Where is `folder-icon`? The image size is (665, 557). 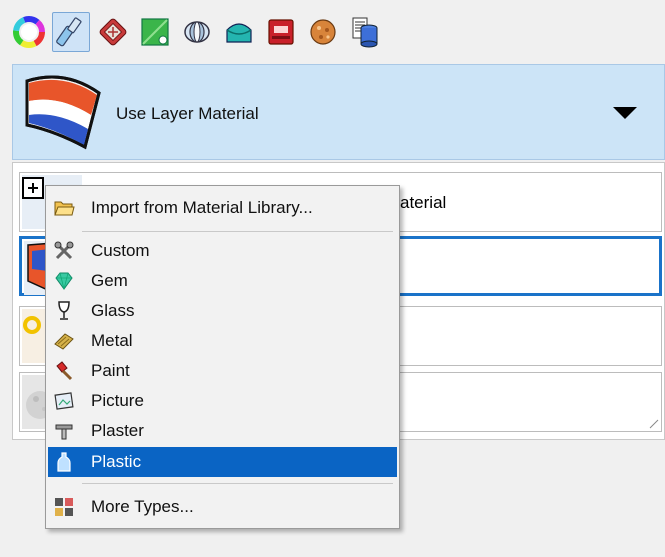 folder-icon is located at coordinates (64, 208).